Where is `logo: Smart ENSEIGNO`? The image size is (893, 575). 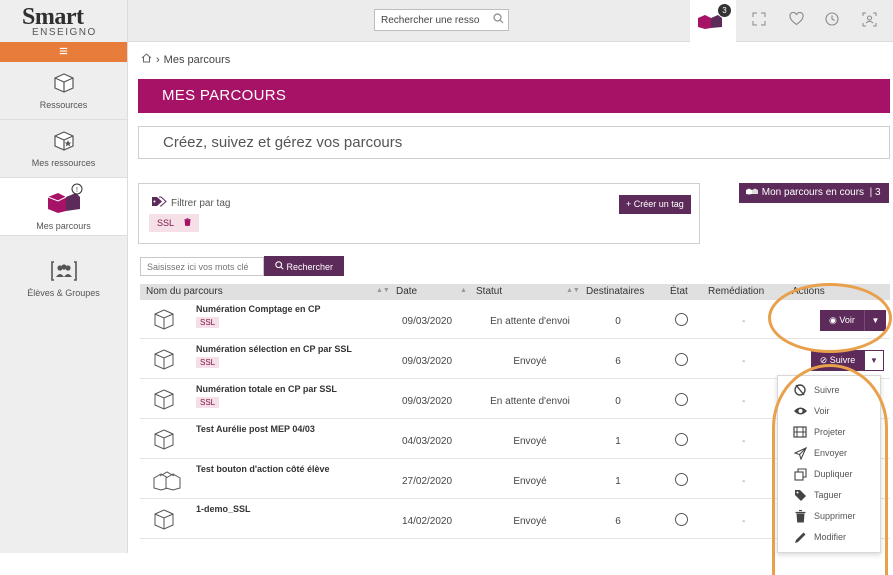
logo: Smart ENSEIGNO is located at coordinates (63, 21).